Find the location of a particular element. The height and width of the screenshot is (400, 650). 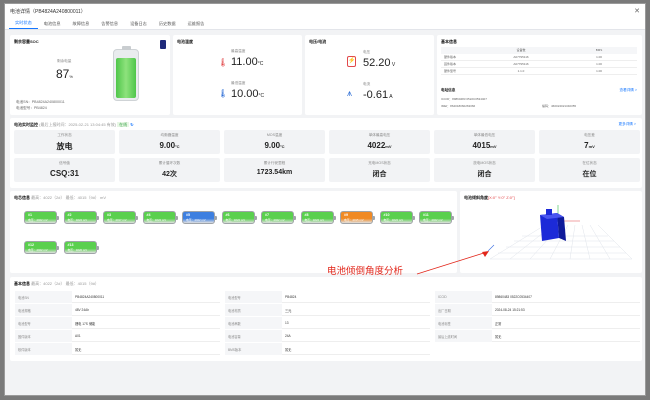

info-field-value: PB4824A240800011 is located at coordinates (146, 297).